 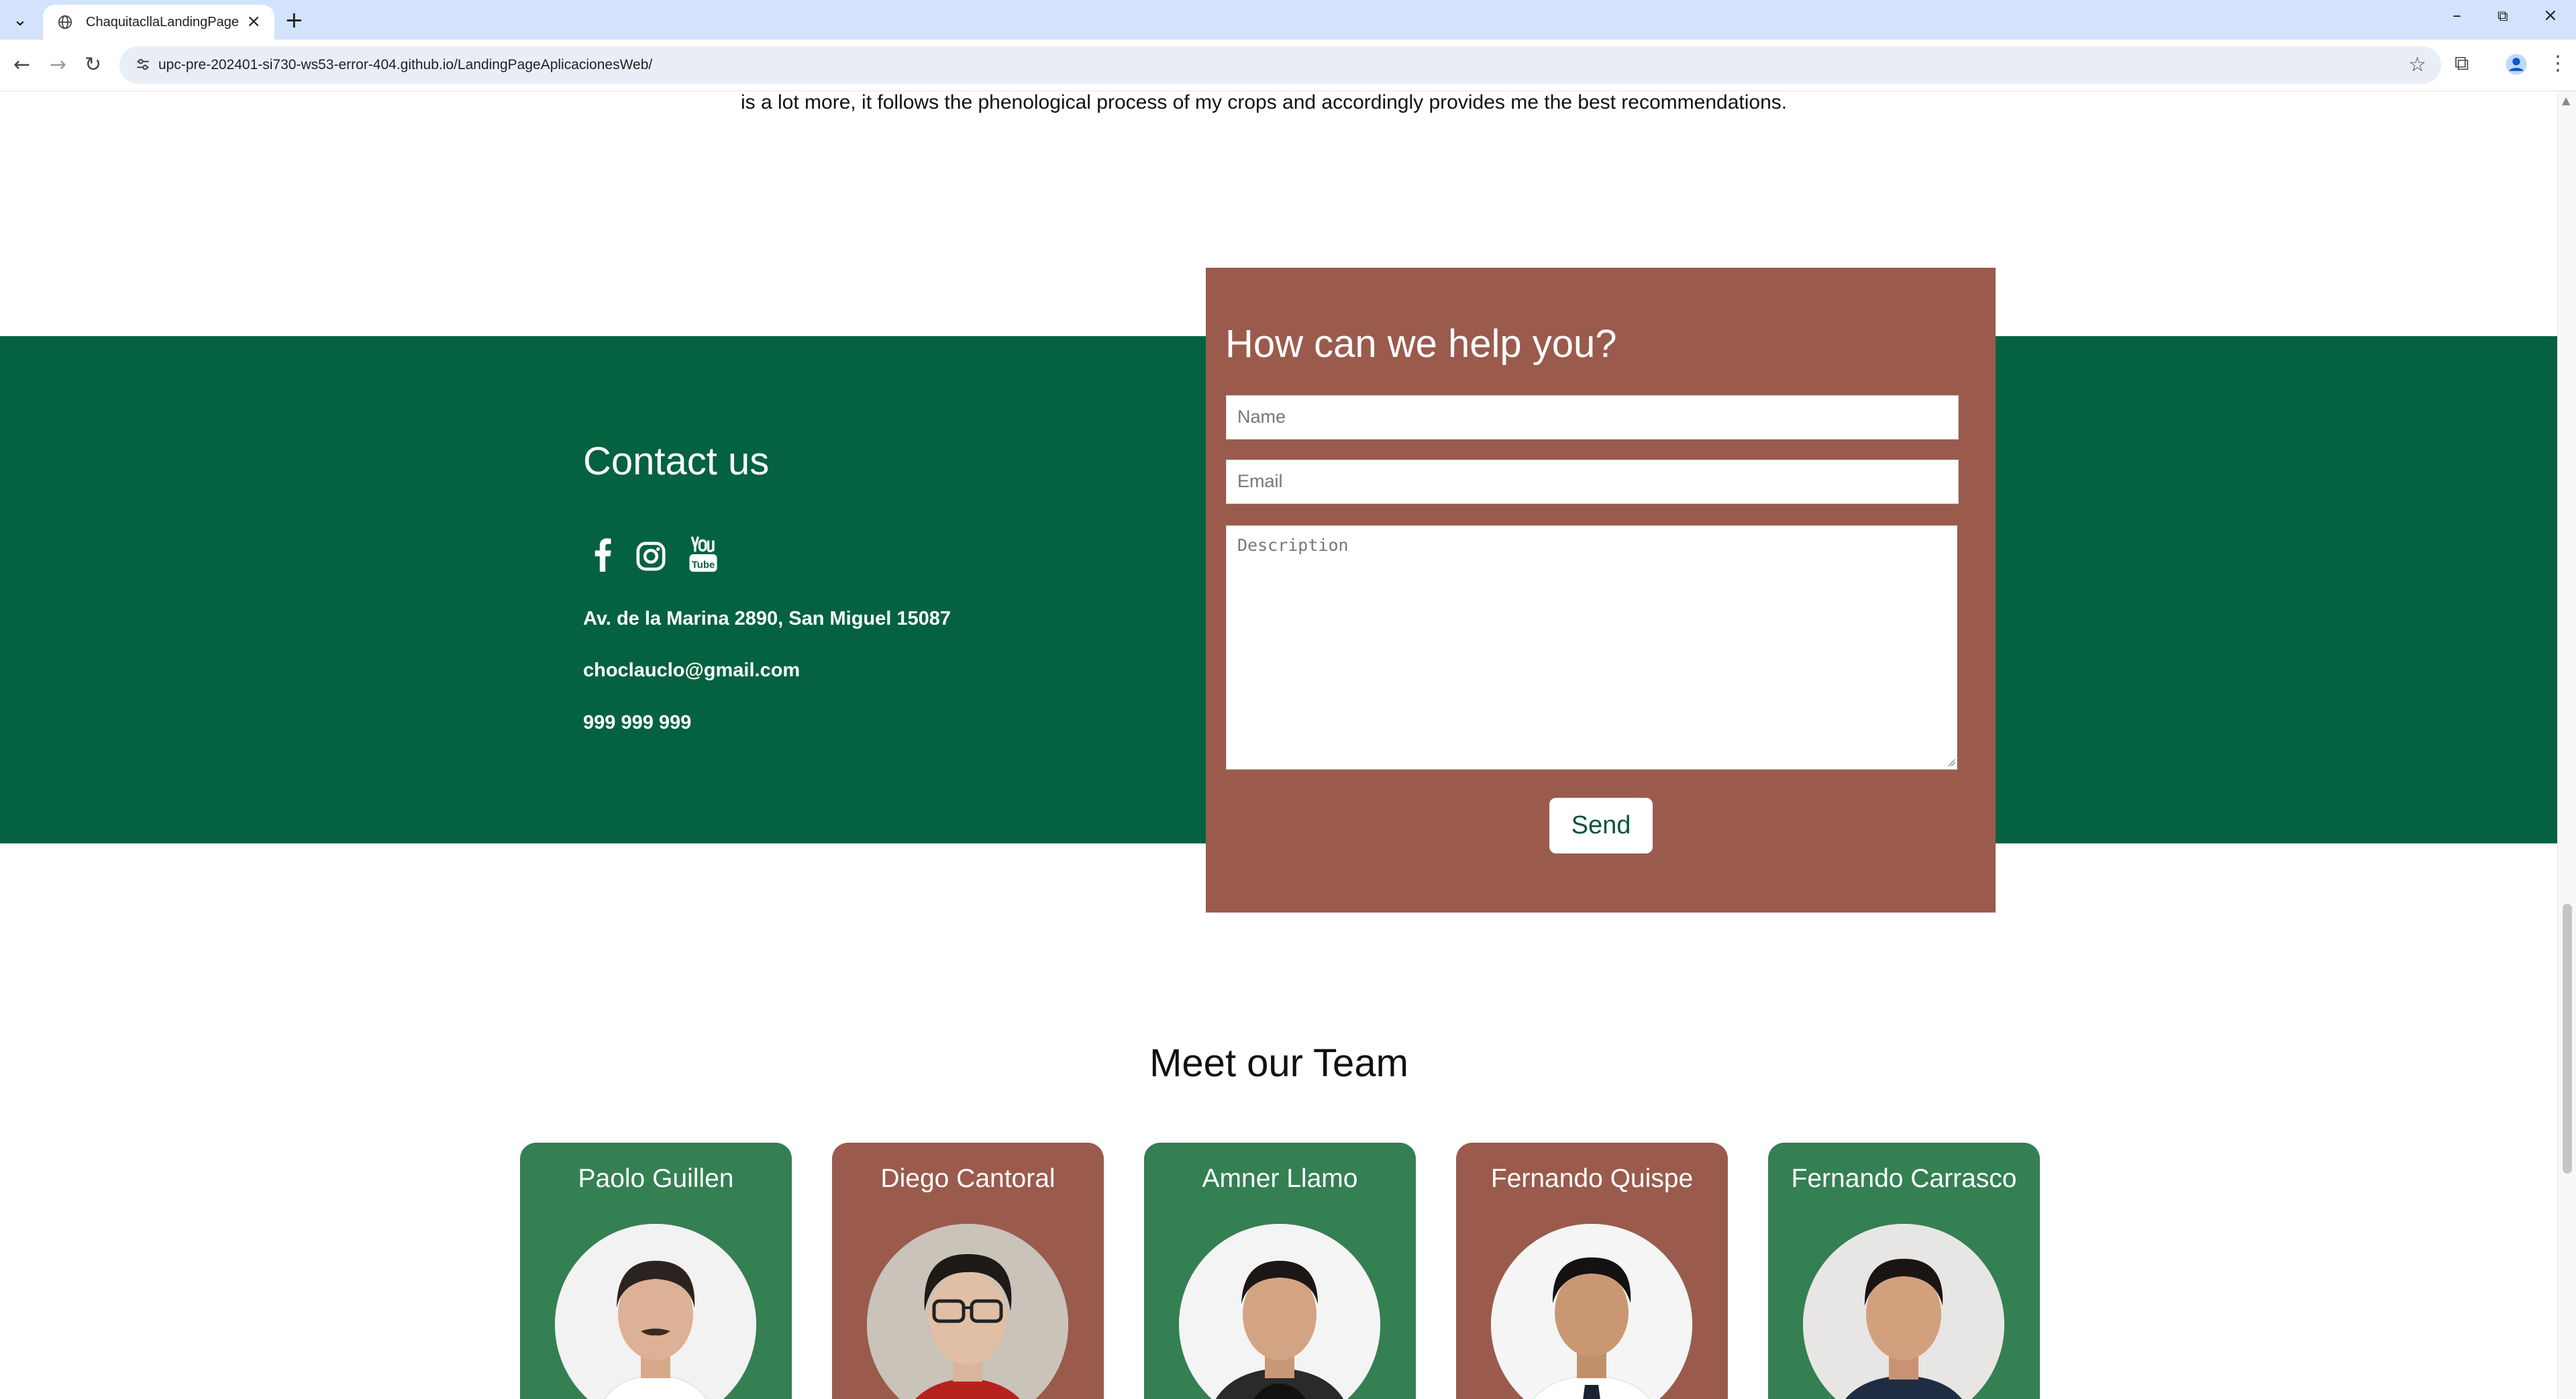 I want to click on globe-icon, so click(x=65, y=22).